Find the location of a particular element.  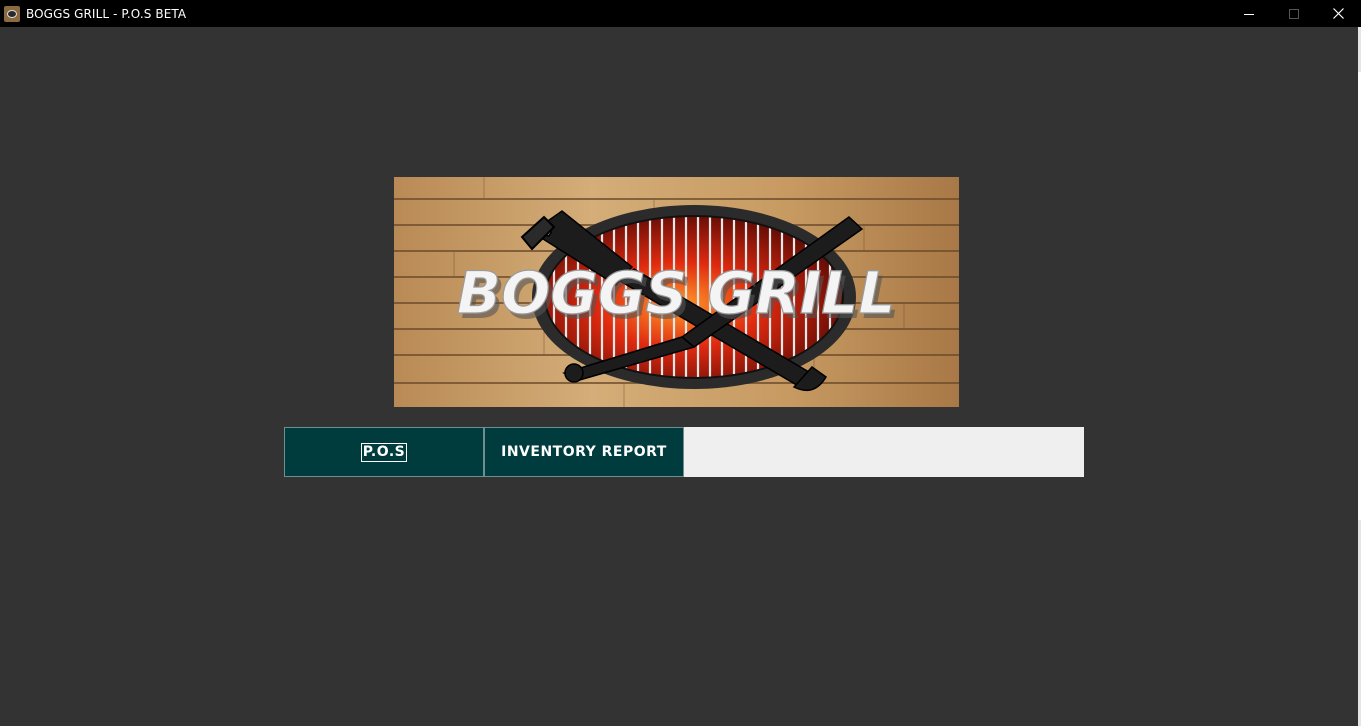

window-controls is located at coordinates (1293, 13).